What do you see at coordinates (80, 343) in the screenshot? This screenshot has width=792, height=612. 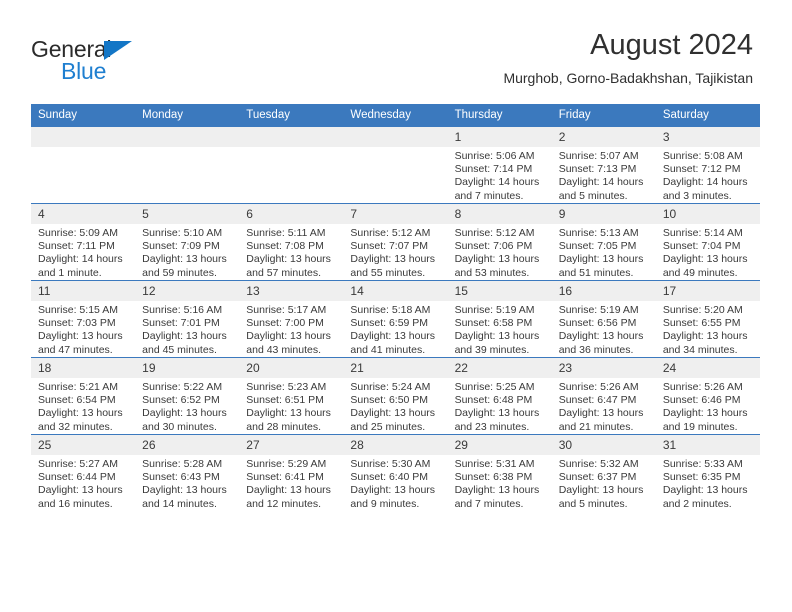 I see `daylight-text: Daylight: 13 hours and 47 minutes.` at bounding box center [80, 343].